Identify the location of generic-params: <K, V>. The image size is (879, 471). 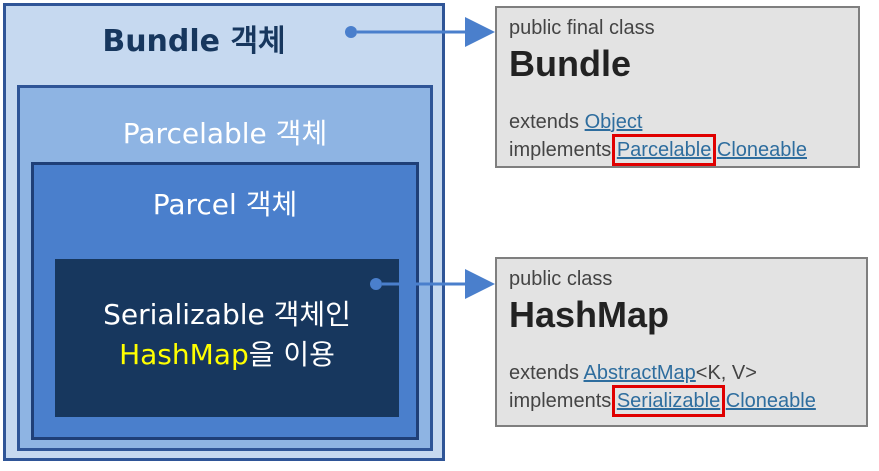
(726, 373).